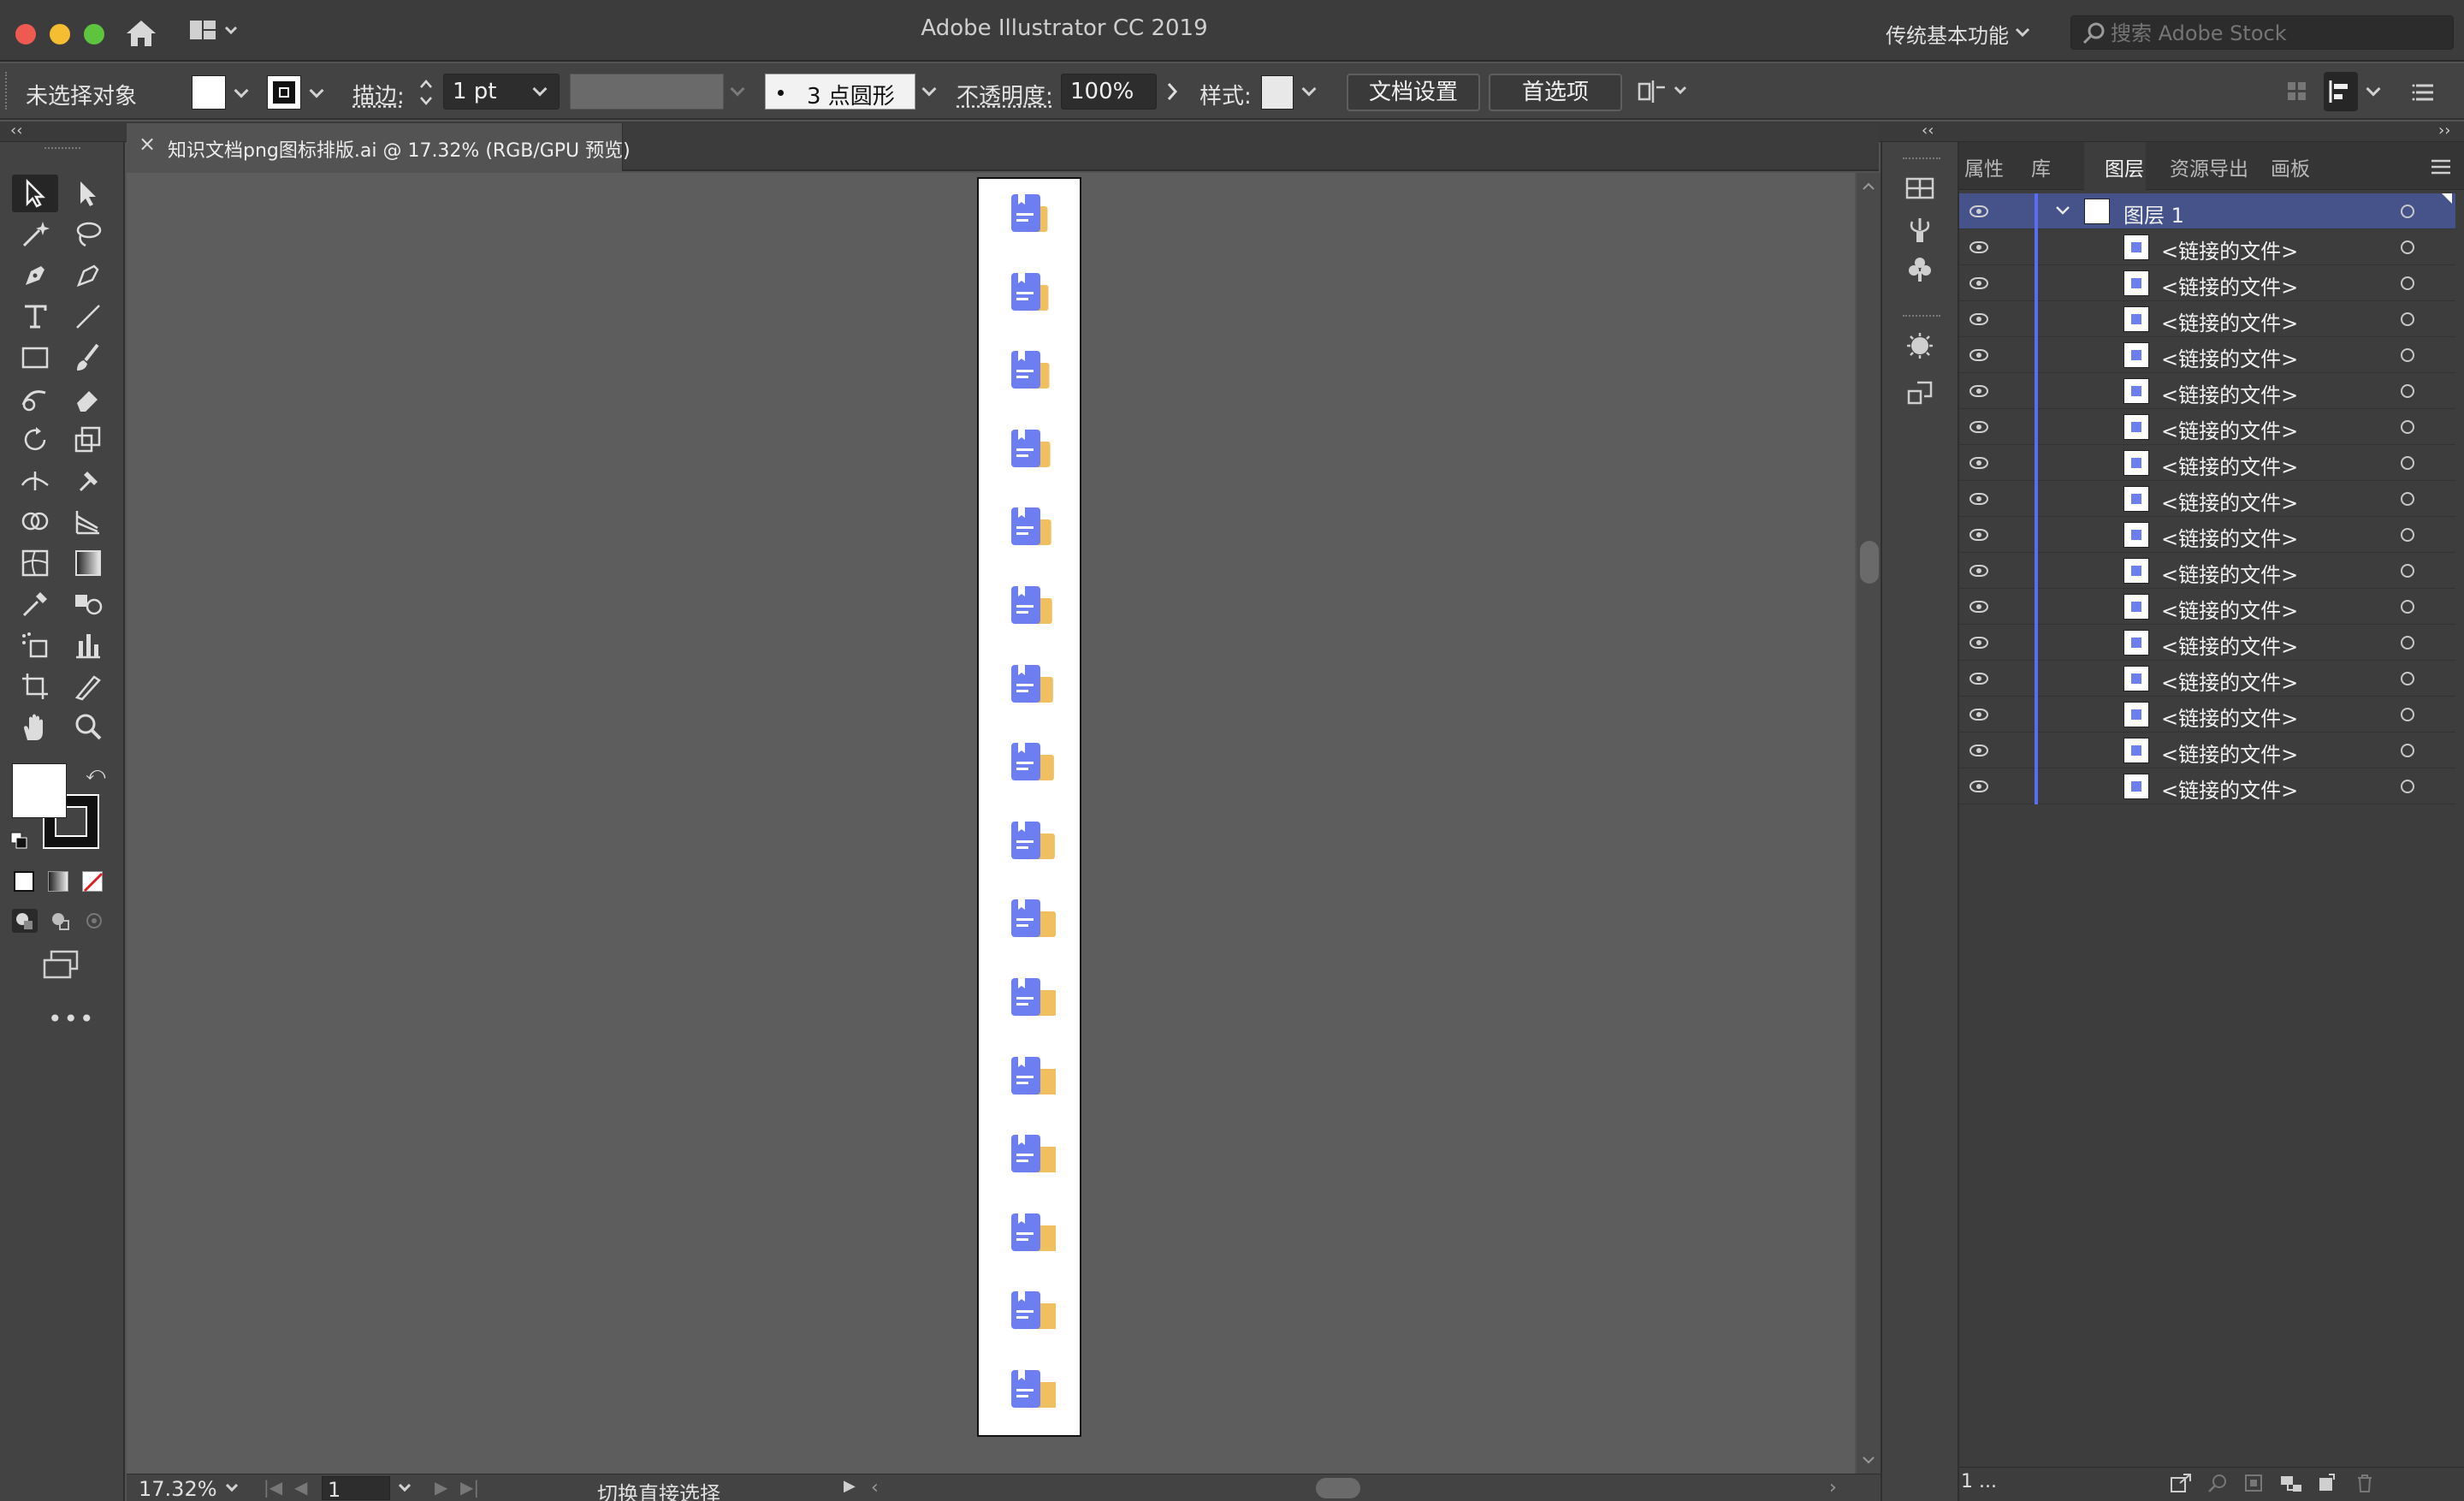 Image resolution: width=2464 pixels, height=1501 pixels. Describe the element at coordinates (96, 774) in the screenshot. I see `swap-colors-icon: ⤺` at that location.